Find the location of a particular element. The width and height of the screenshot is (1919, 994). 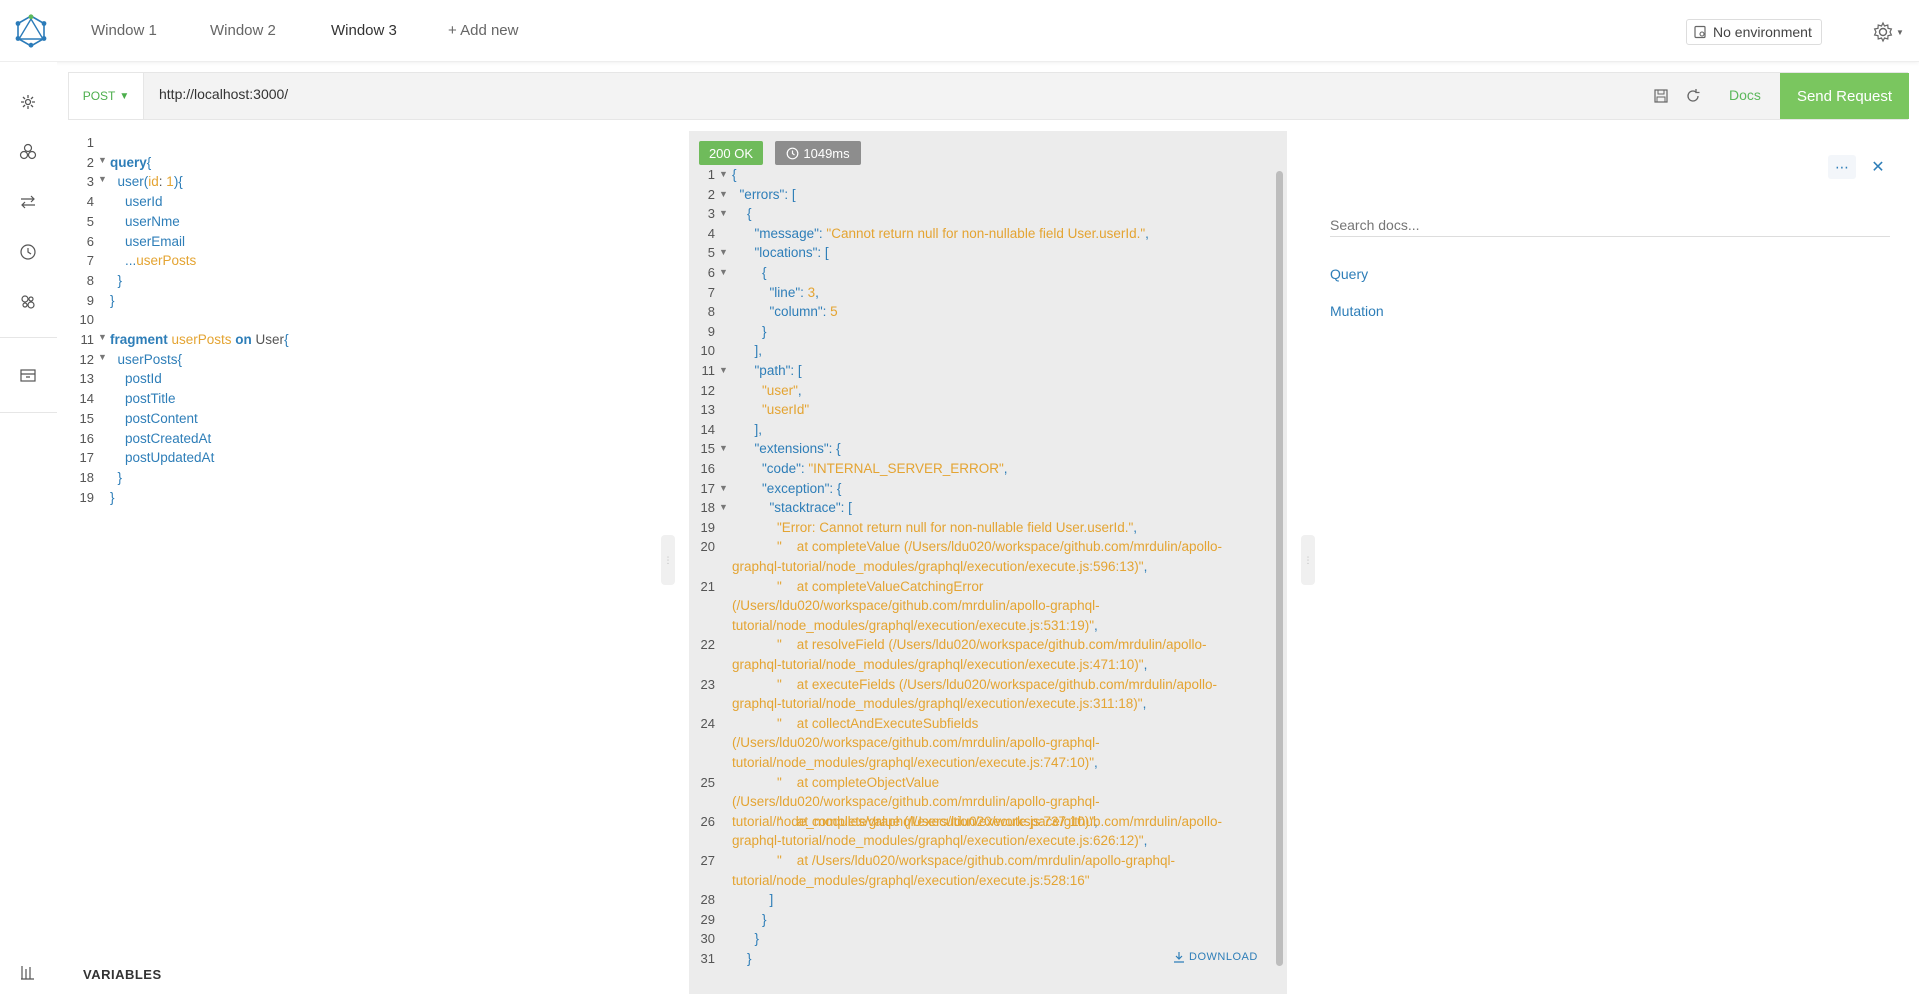

tab-window-3: Window 3 is located at coordinates (364, 30).